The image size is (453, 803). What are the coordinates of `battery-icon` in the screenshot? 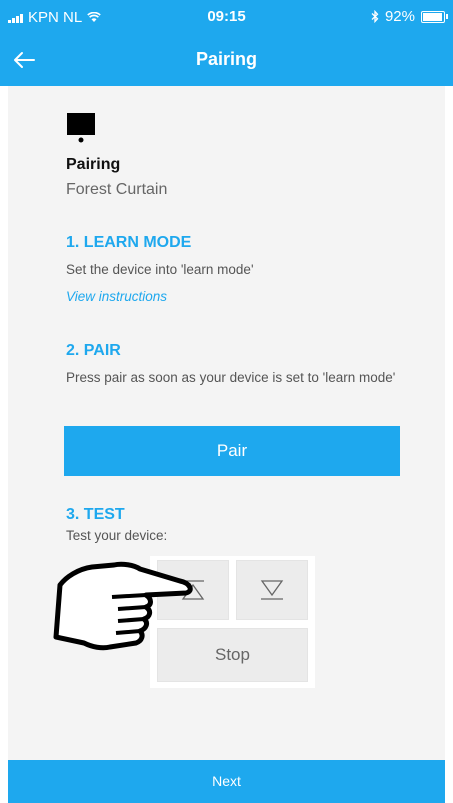 It's located at (434, 16).